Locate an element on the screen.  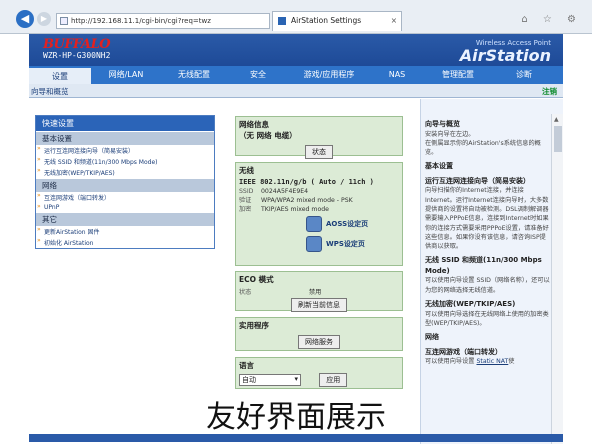
help-title: 向导与概览 is located at coordinates (442, 124).